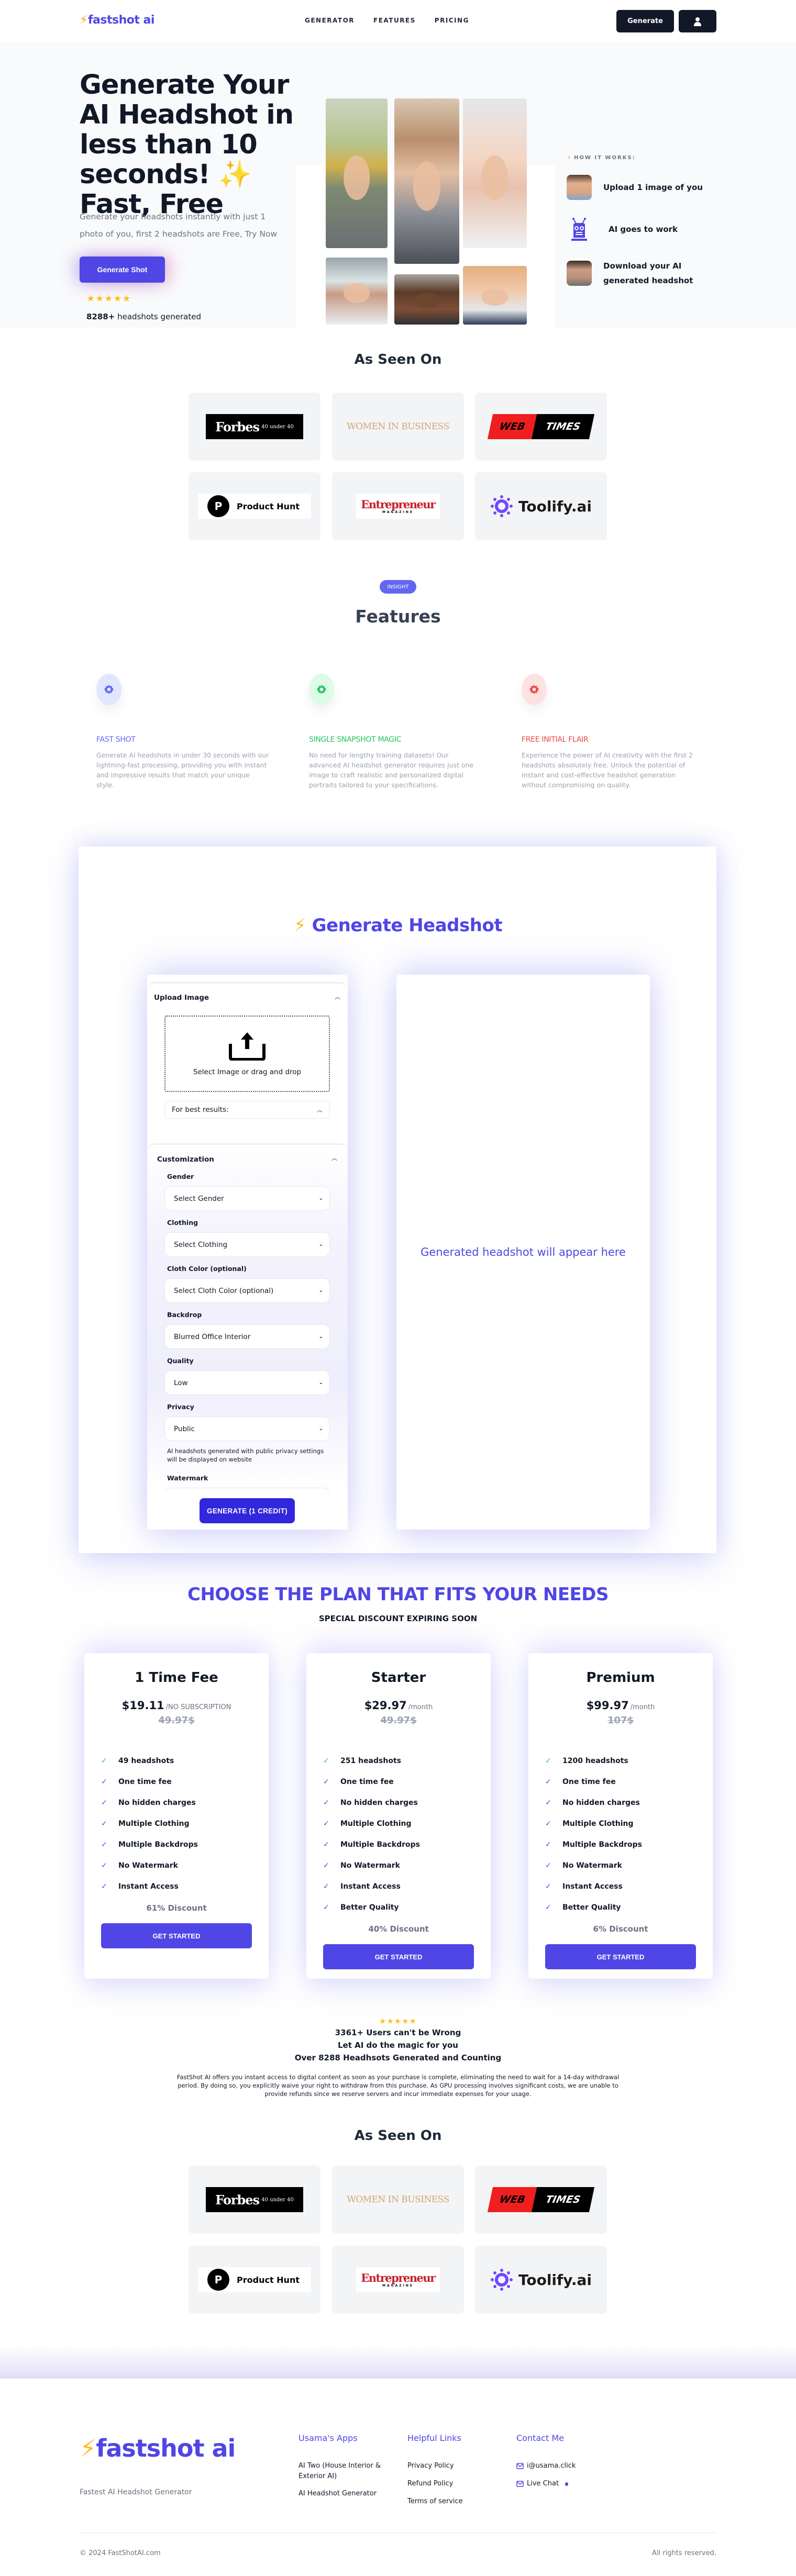  I want to click on logo: ⚡ fastshot ai, so click(117, 20).